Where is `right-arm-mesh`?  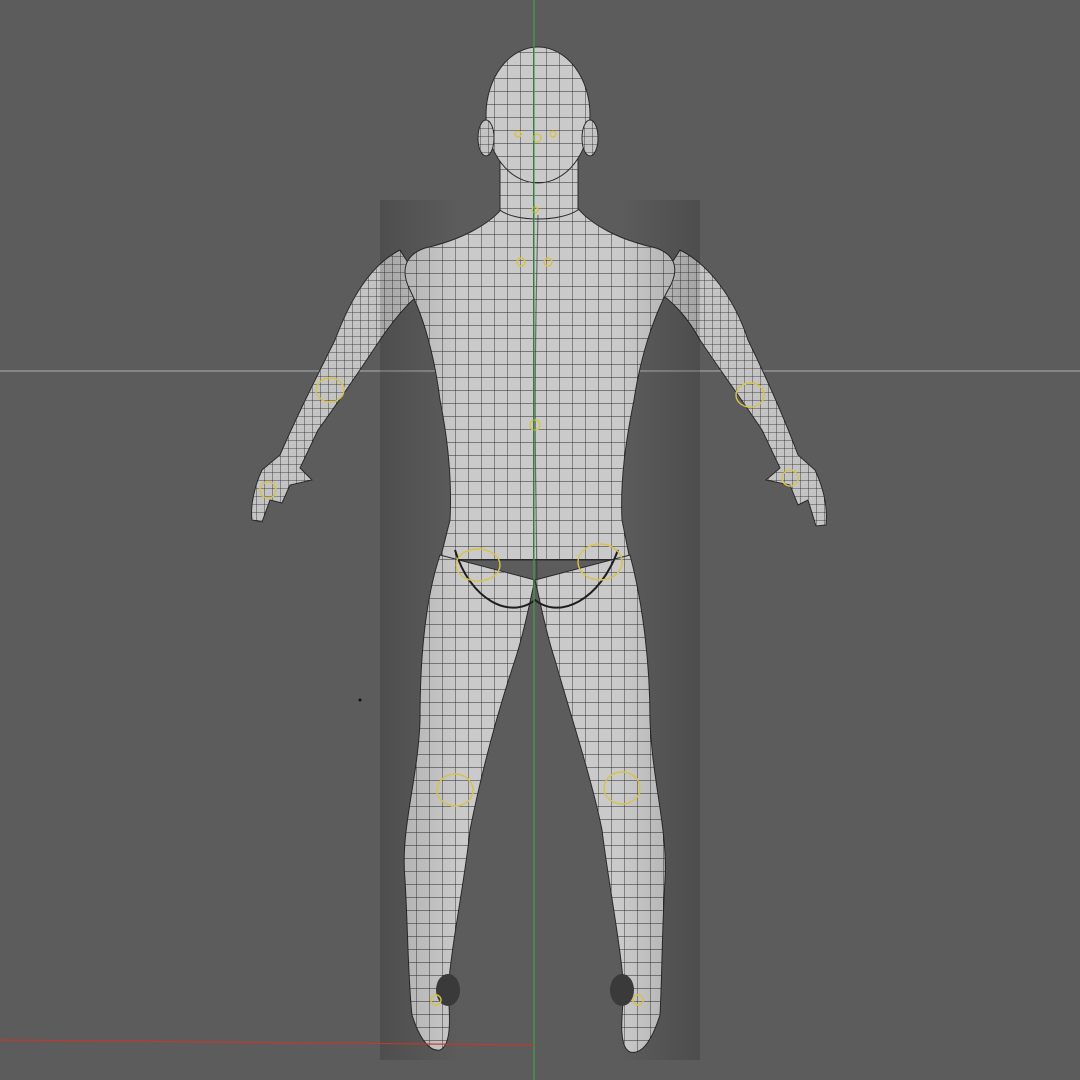
right-arm-mesh is located at coordinates (740, 388).